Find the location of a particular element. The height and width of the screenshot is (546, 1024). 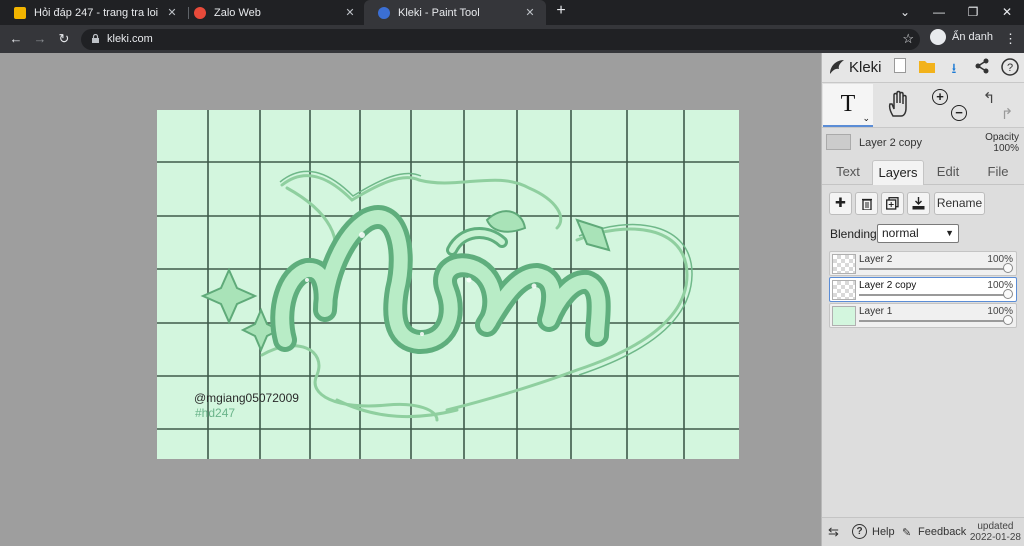

kleki-header: Kleki ⭳ ? is located at coordinates (923, 68).